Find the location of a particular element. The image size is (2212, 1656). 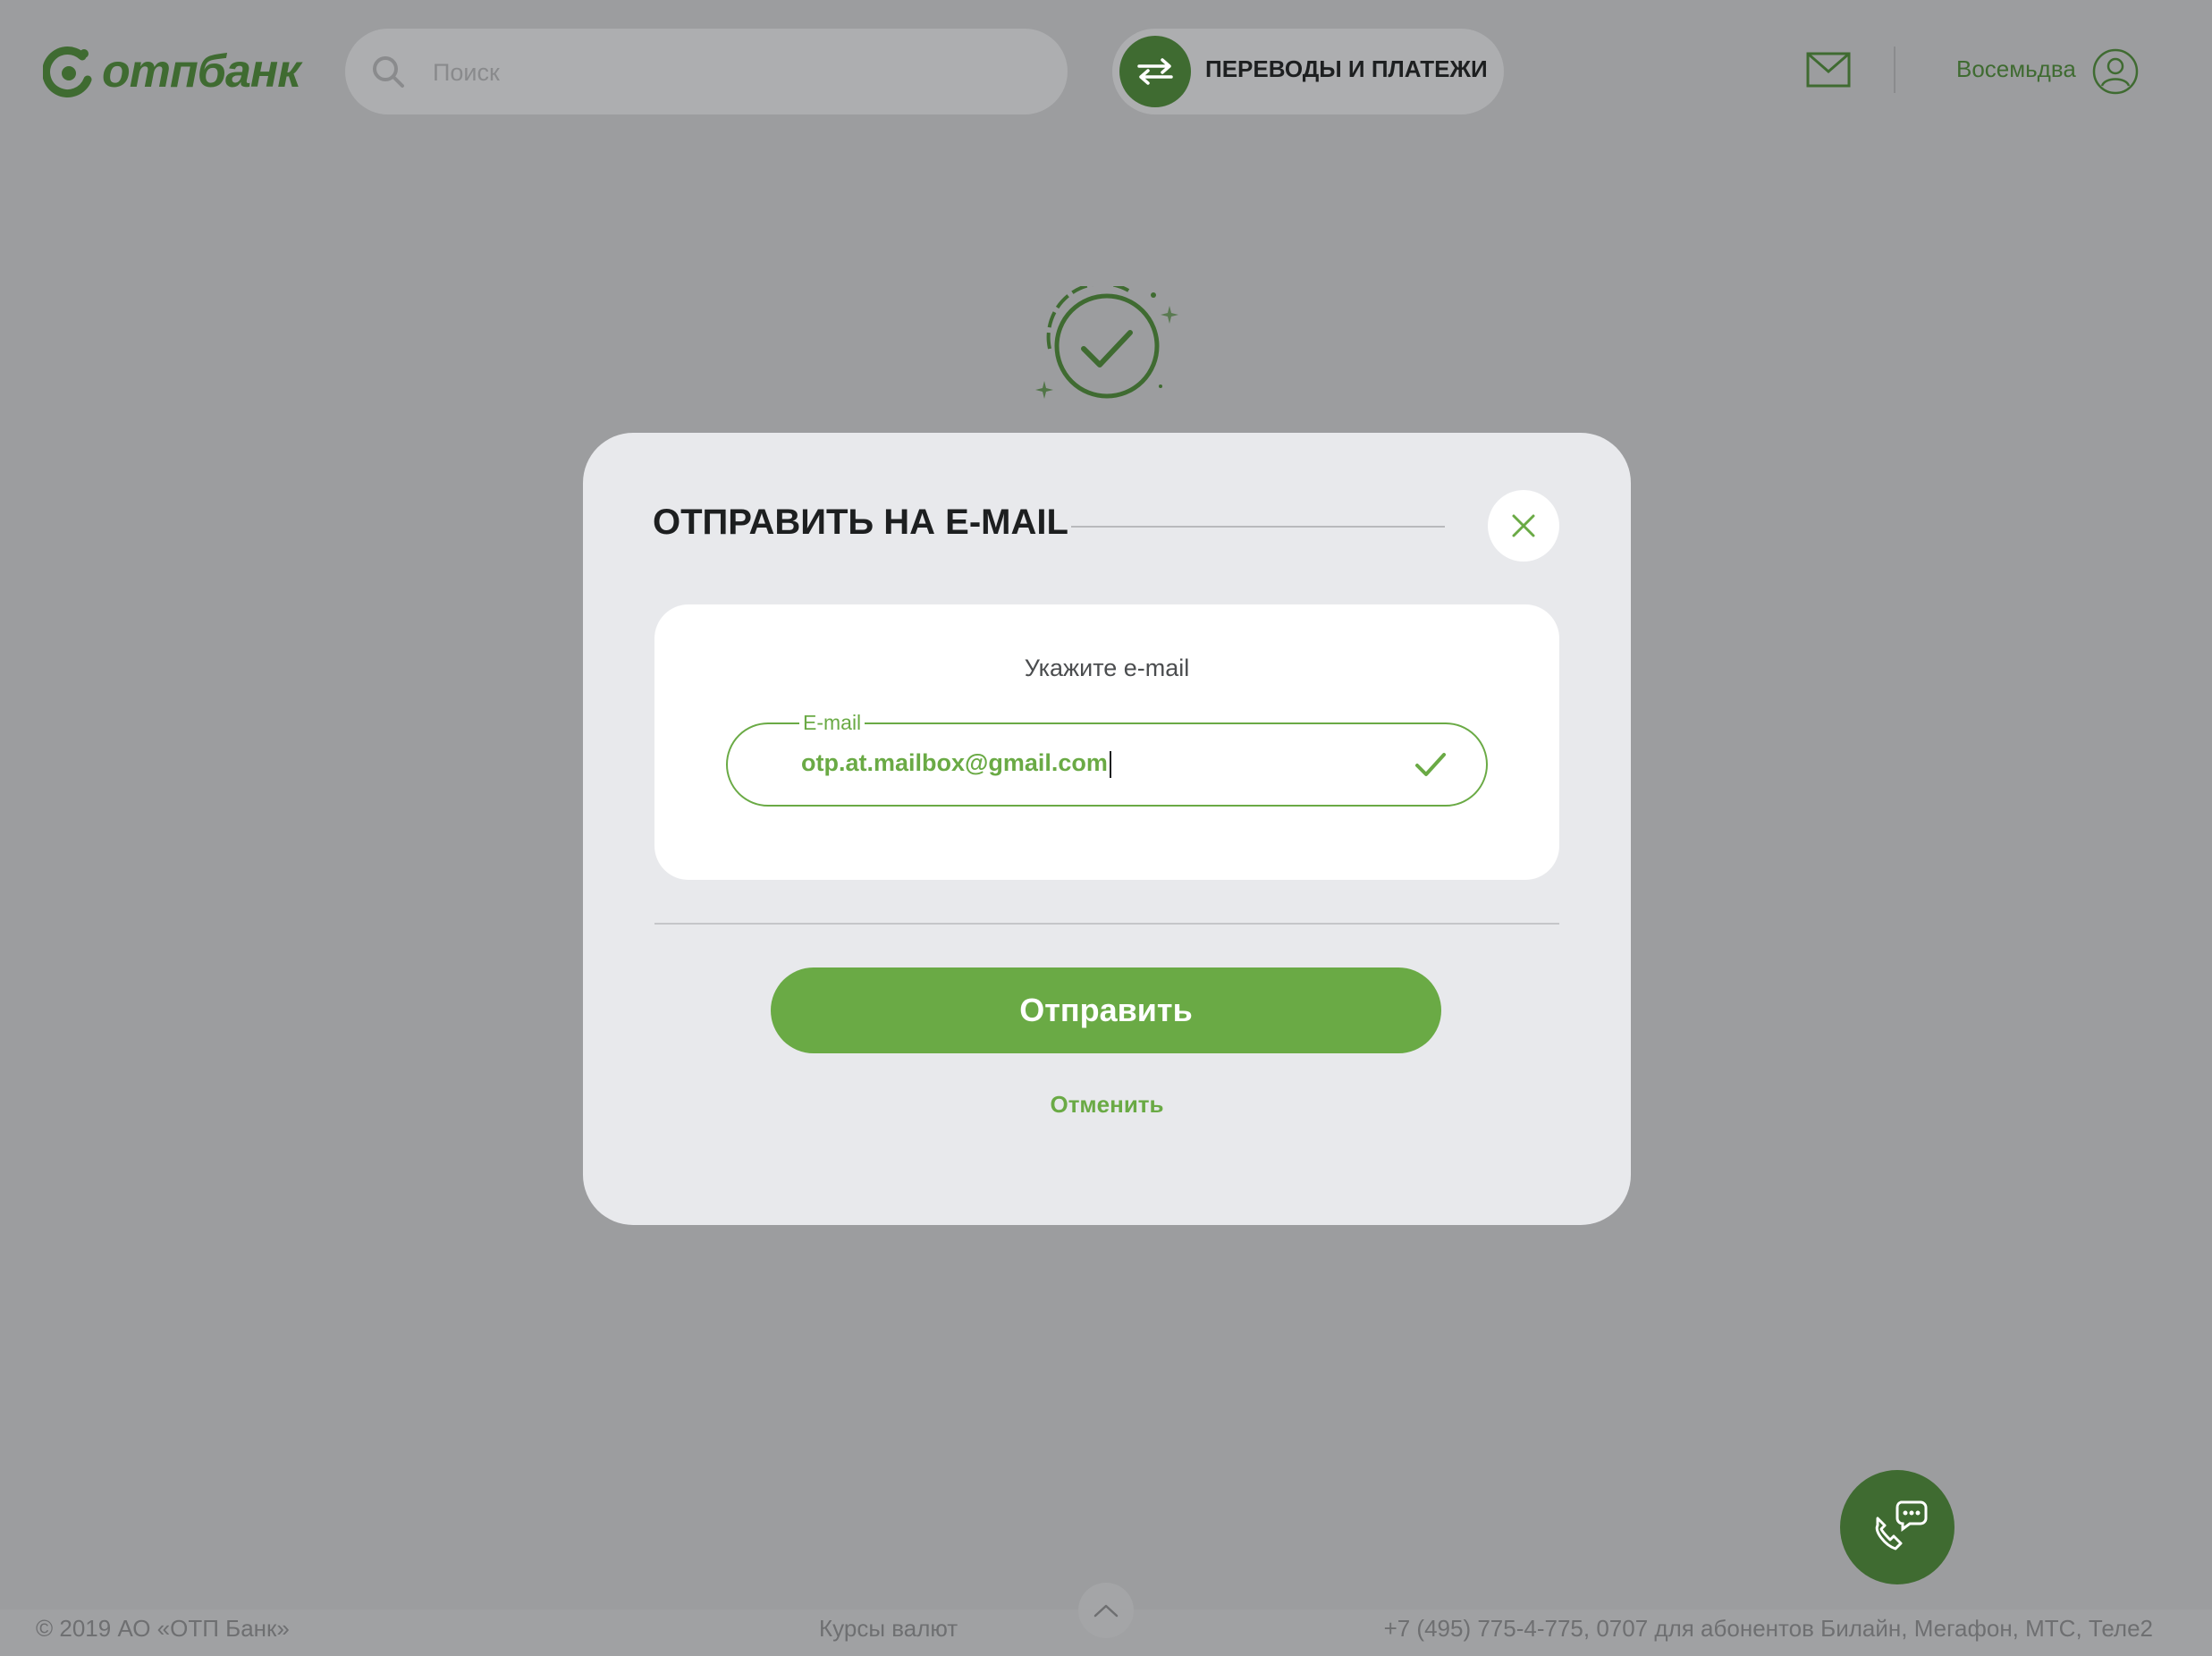

transfers-label: ПЕРЕВОДЫ И ПЛАТЕЖИ is located at coordinates (1346, 68).